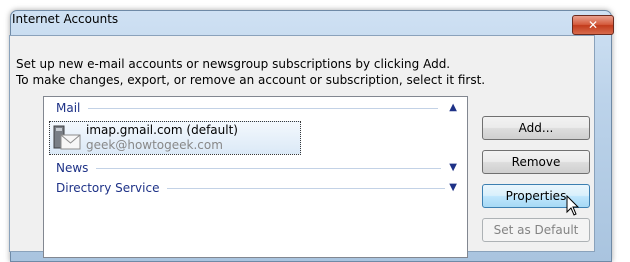  I want to click on account-email: geek@howtogeek.com, so click(154, 145).